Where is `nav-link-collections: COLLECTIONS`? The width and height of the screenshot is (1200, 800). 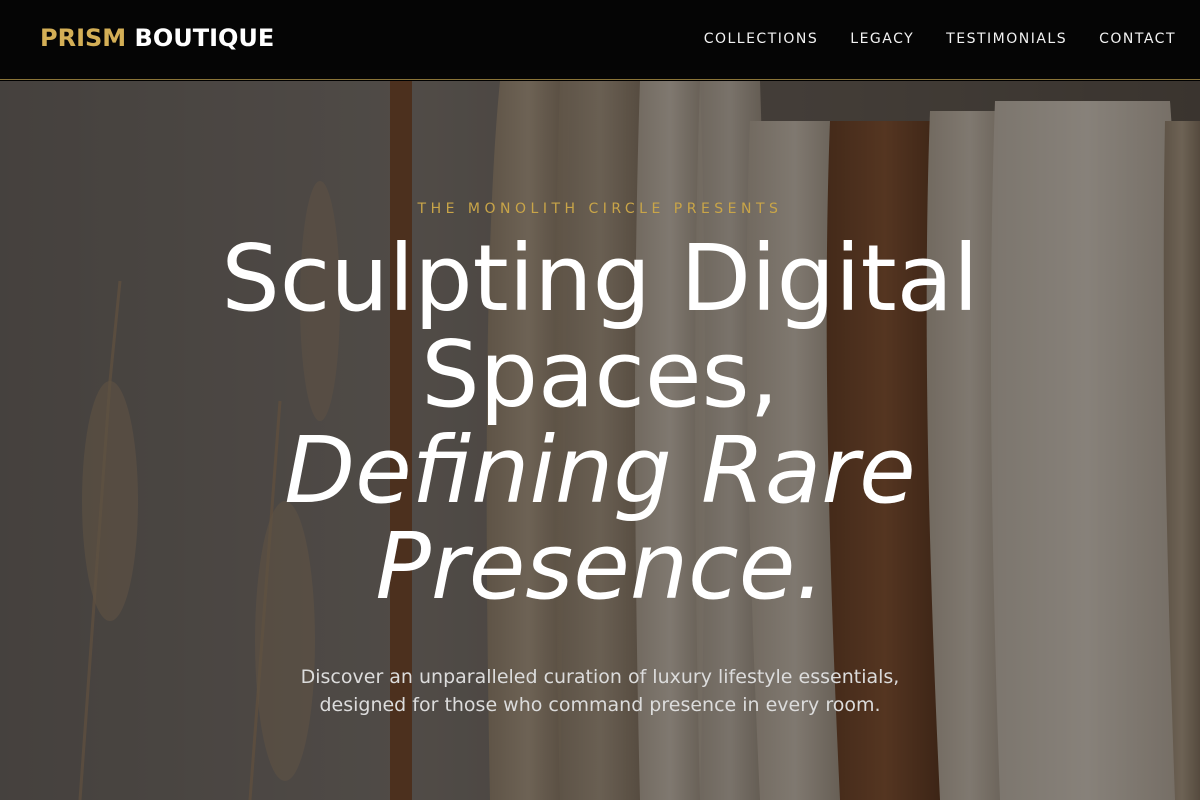
nav-link-collections: COLLECTIONS is located at coordinates (761, 39).